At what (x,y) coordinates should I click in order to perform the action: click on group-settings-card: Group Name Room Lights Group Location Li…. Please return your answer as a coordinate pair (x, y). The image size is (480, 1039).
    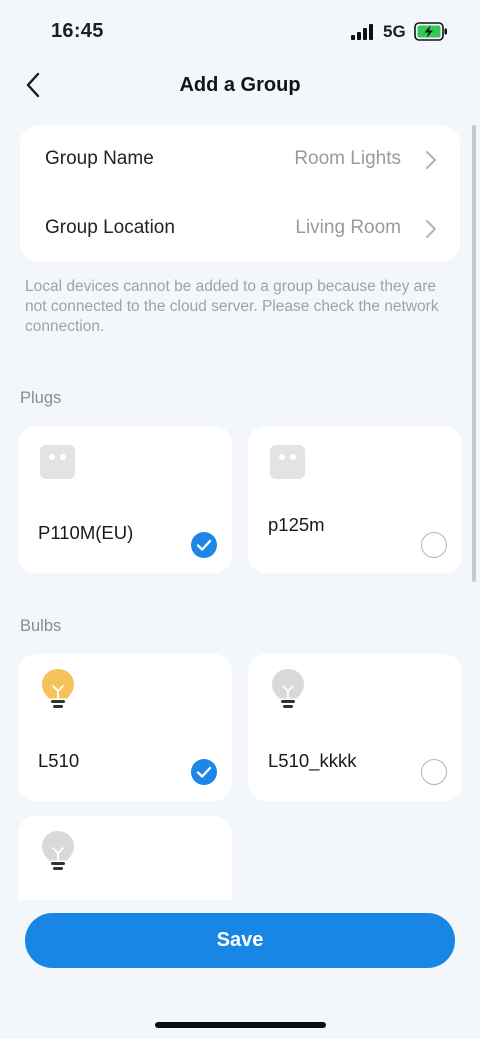
    Looking at the image, I should click on (240, 193).